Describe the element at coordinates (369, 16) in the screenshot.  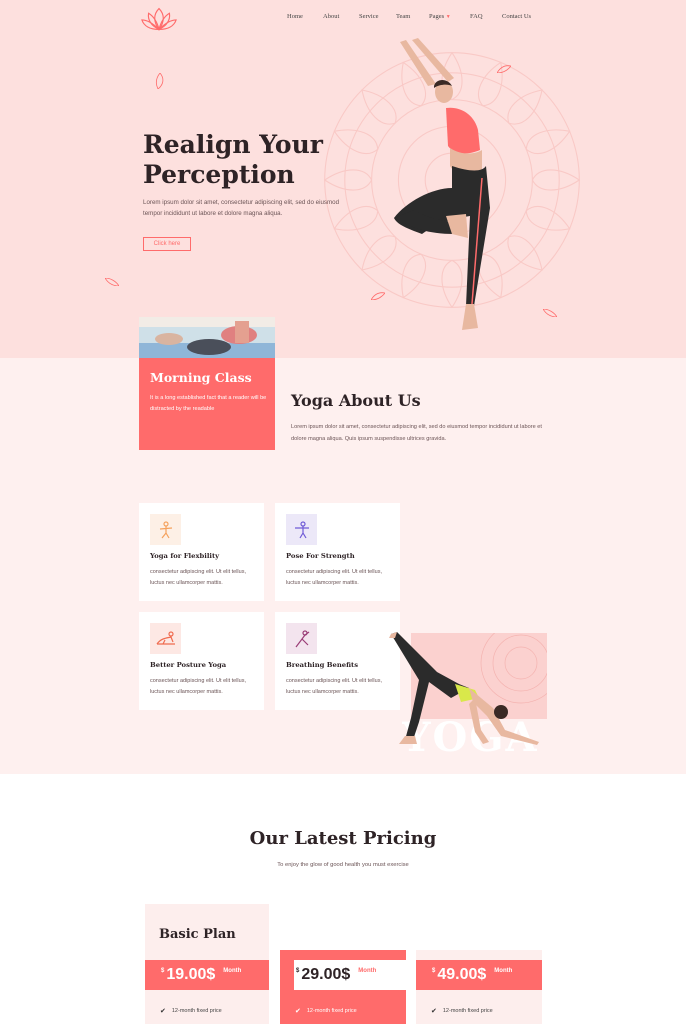
I see `nav-service: Service` at that location.